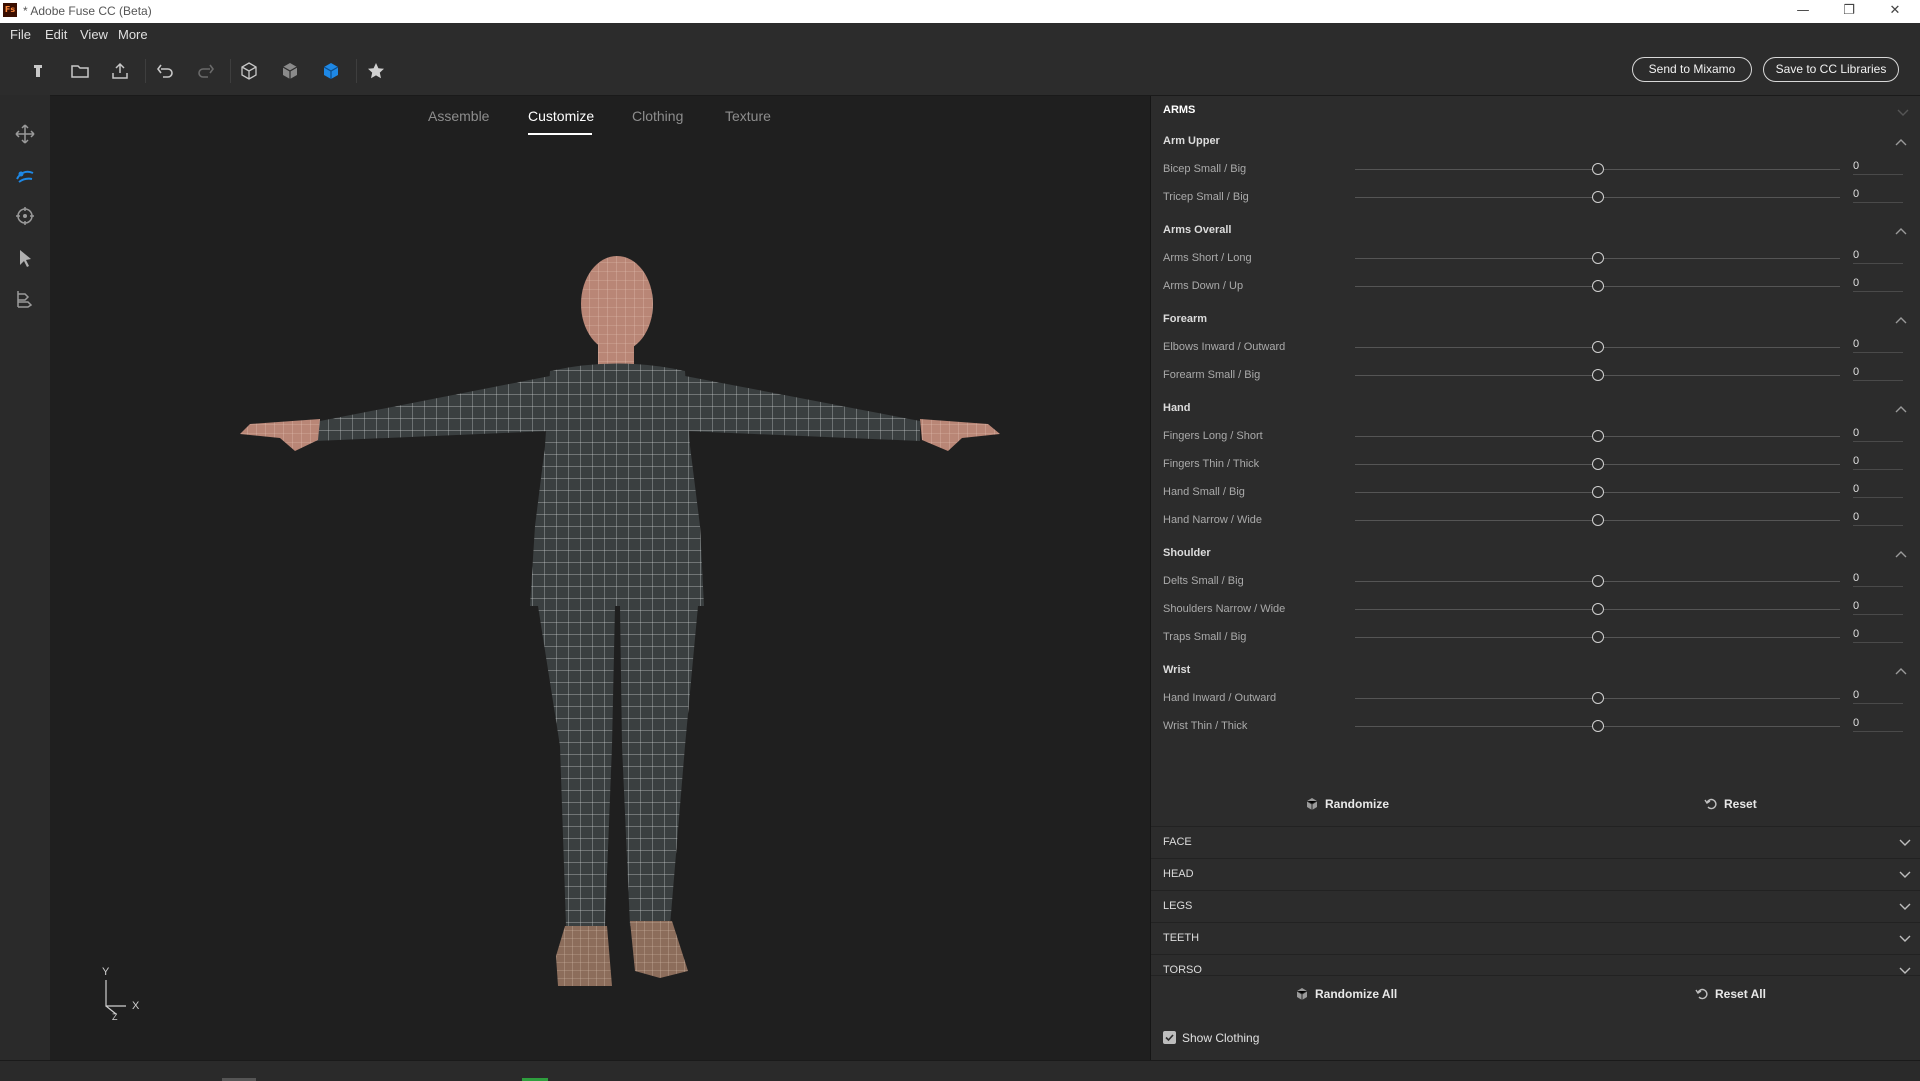  Describe the element at coordinates (25, 258) in the screenshot. I see `select-pointer-icon` at that location.